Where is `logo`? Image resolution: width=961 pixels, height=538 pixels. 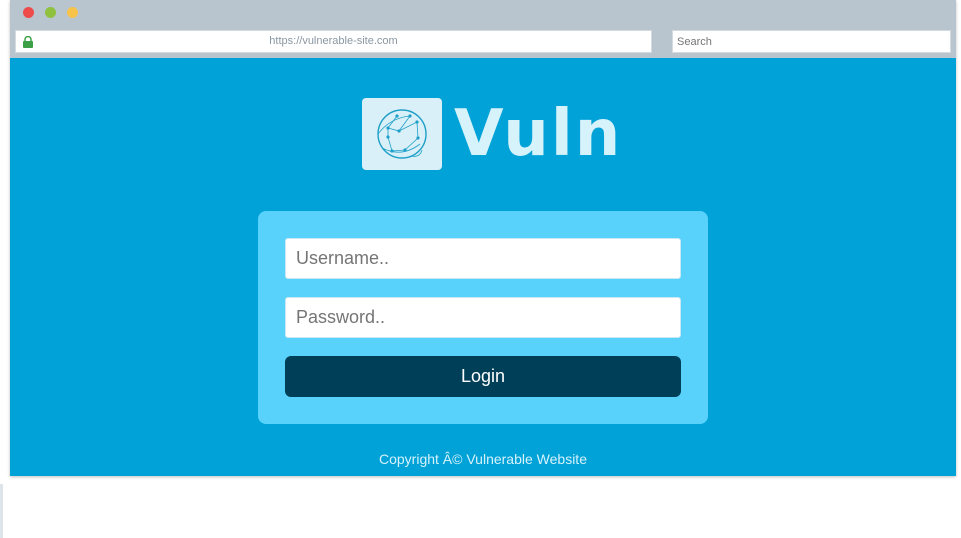
logo is located at coordinates (402, 134).